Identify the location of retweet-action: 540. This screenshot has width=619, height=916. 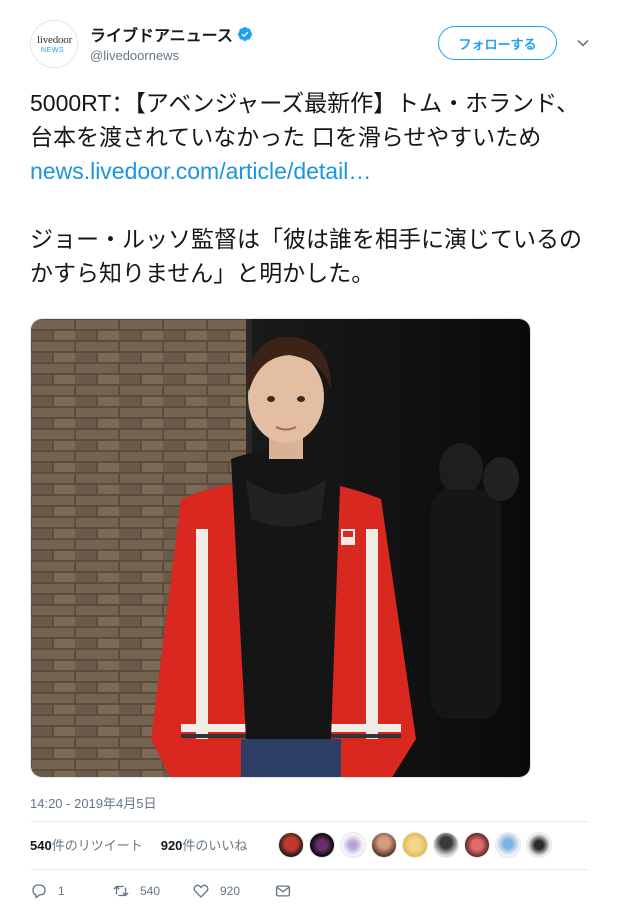
(136, 891).